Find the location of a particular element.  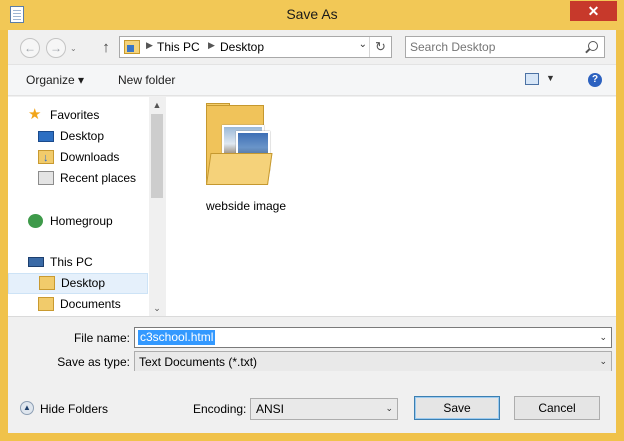

help-icon: ? is located at coordinates (595, 80).